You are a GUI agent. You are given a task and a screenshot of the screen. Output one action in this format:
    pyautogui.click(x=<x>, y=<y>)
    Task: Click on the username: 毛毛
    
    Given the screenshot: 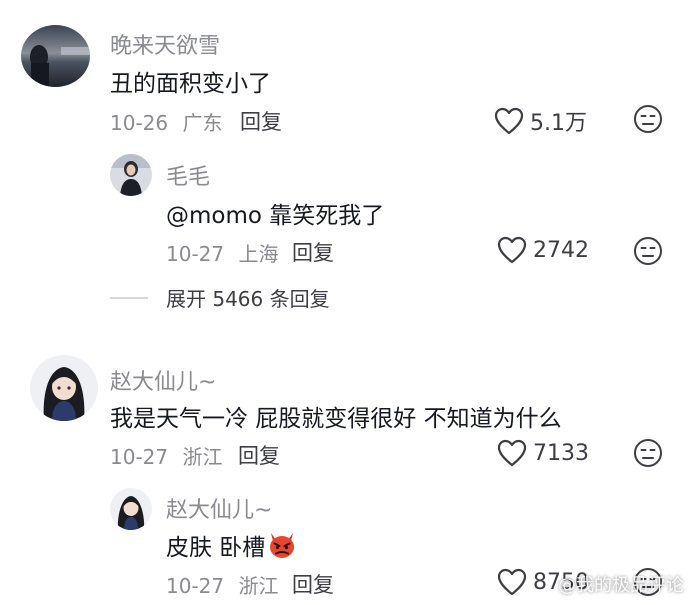 What is the action you would take?
    pyautogui.click(x=188, y=175)
    